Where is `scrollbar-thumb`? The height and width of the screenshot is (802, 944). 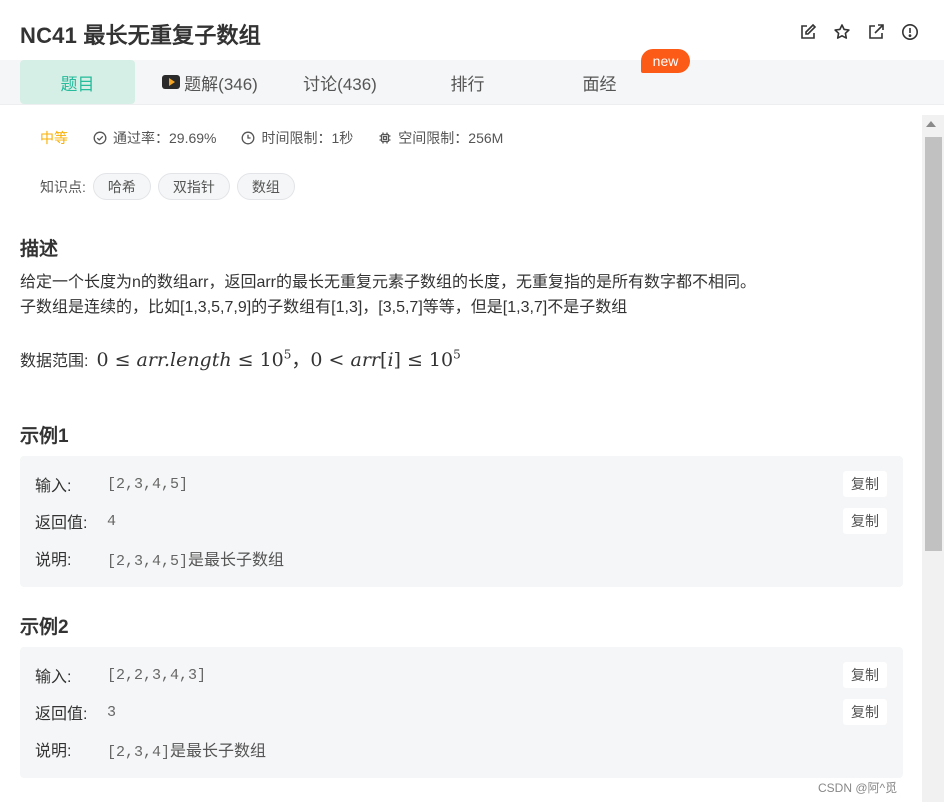
scrollbar-thumb is located at coordinates (933, 344).